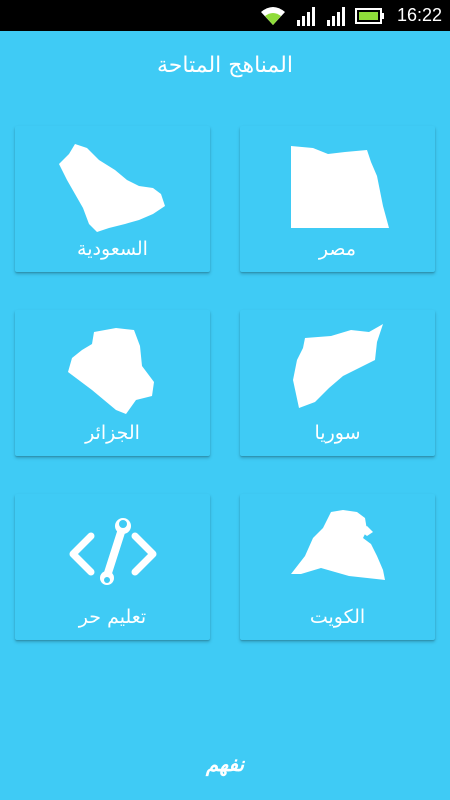 Image resolution: width=450 pixels, height=800 pixels. I want to click on curriculum-label-egypt: مصر, so click(337, 249).